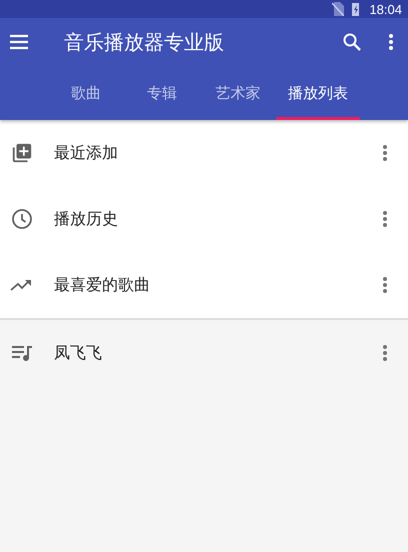 The width and height of the screenshot is (408, 552). Describe the element at coordinates (144, 42) in the screenshot. I see `app-title: 音乐播放器专业版` at that location.